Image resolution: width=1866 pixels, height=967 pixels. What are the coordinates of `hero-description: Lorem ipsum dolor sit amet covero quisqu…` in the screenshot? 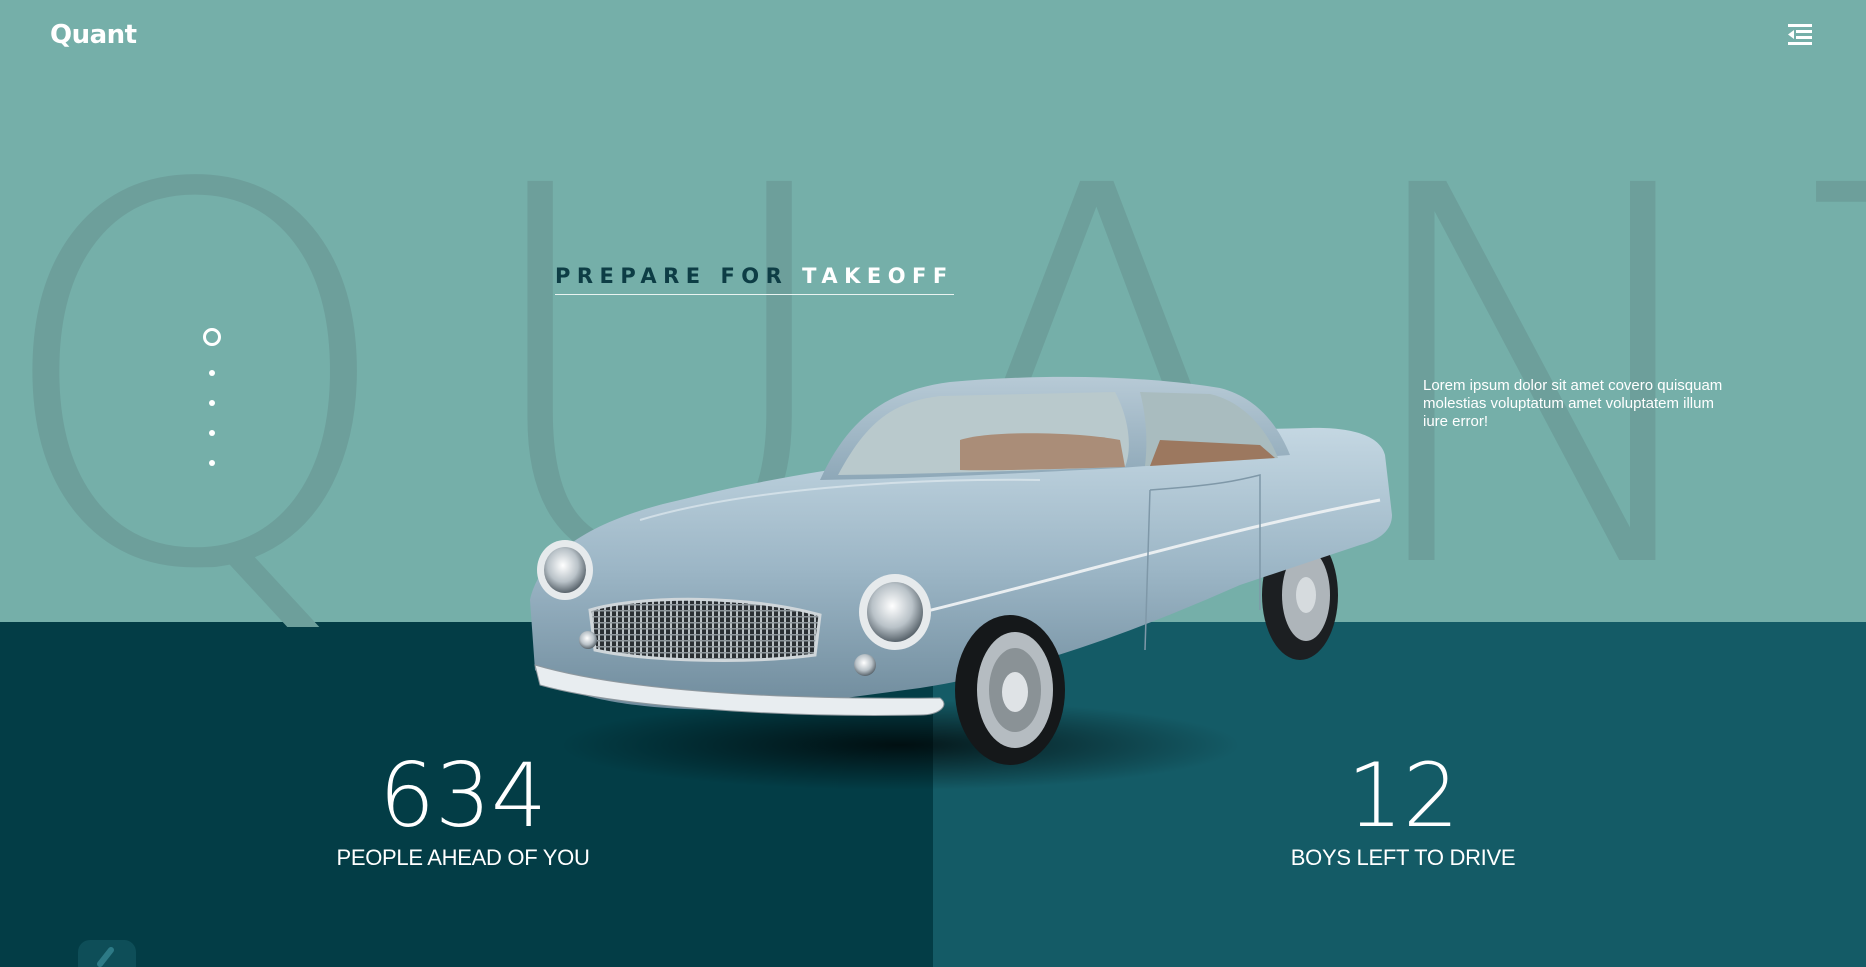 It's located at (1573, 403).